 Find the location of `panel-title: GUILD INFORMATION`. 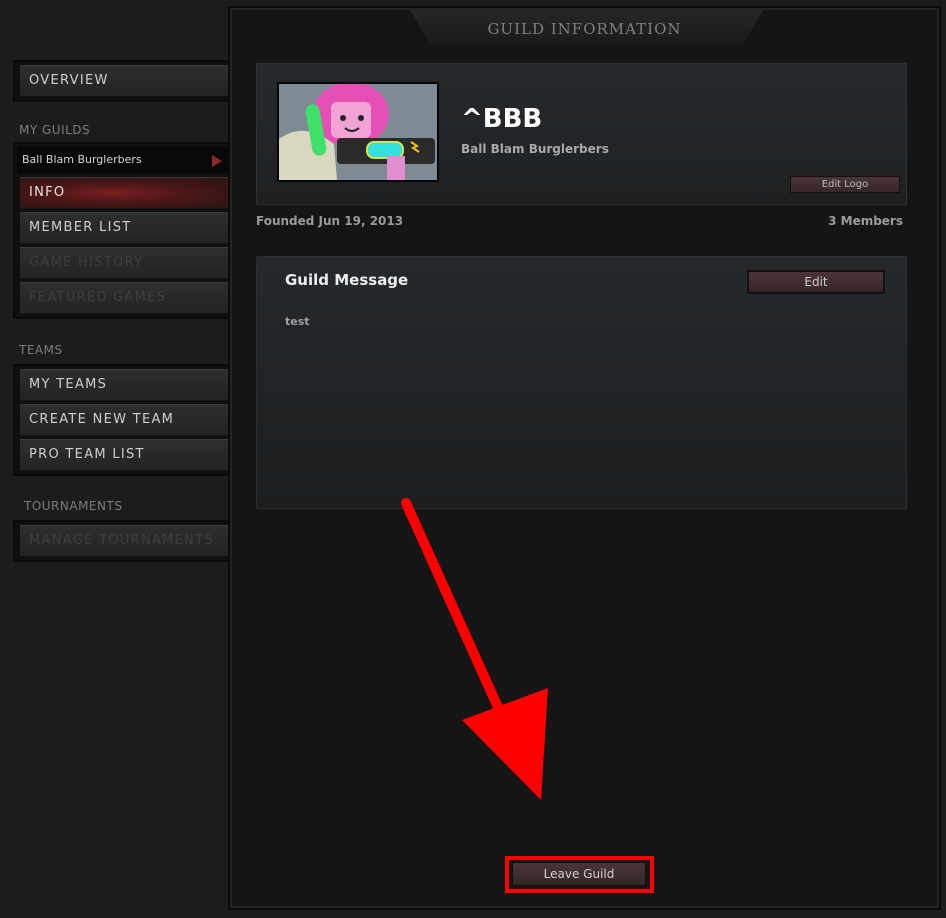

panel-title: GUILD INFORMATION is located at coordinates (584, 29).